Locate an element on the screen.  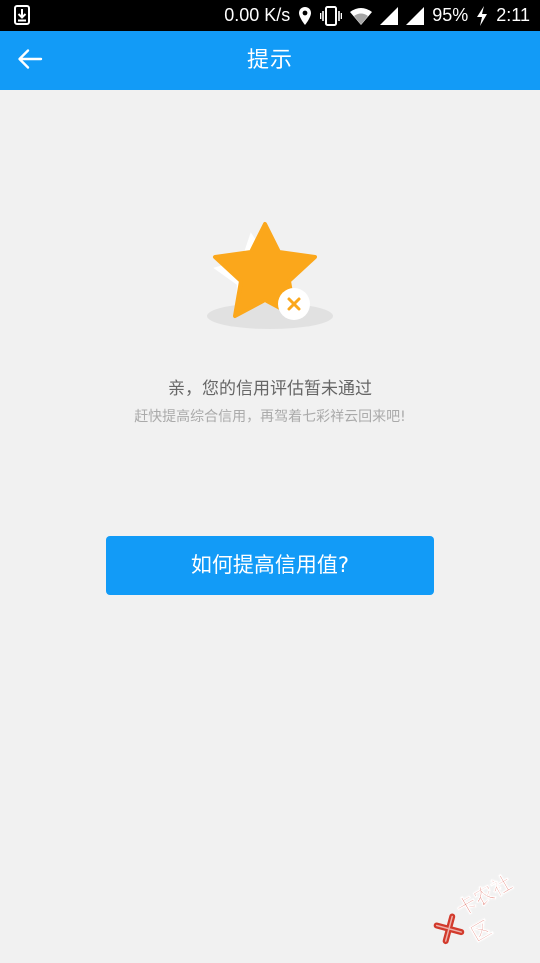
back-button is located at coordinates (30, 61).